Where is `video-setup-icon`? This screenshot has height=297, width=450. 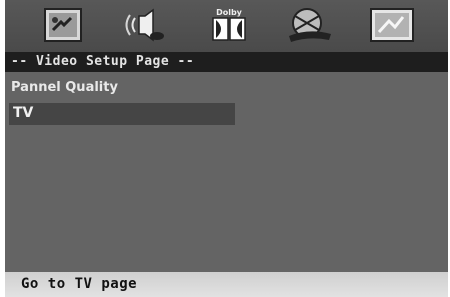
video-setup-icon is located at coordinates (309, 25).